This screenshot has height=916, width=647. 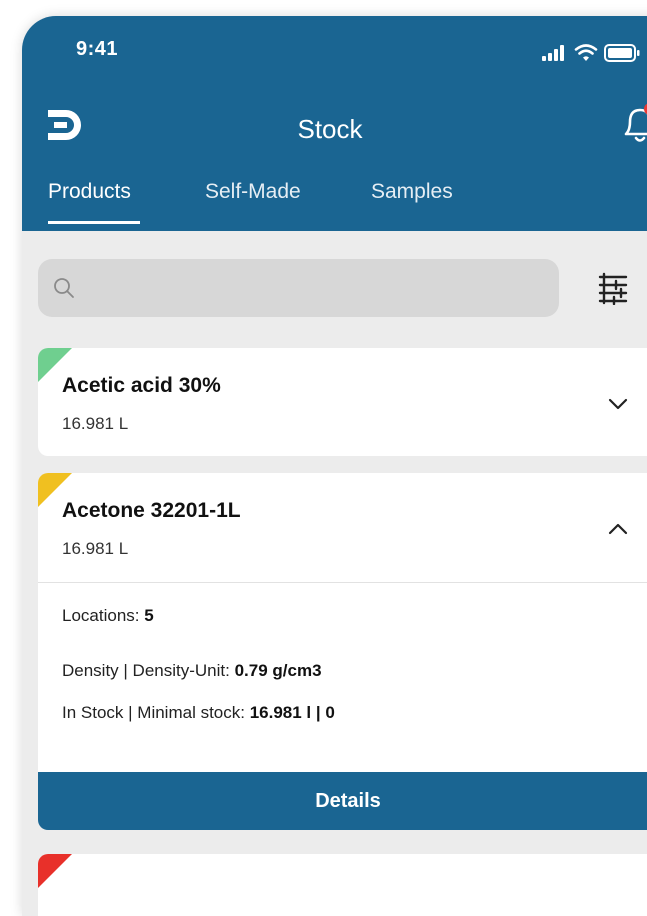 What do you see at coordinates (632, 124) in the screenshot?
I see `notification-bell-icon` at bounding box center [632, 124].